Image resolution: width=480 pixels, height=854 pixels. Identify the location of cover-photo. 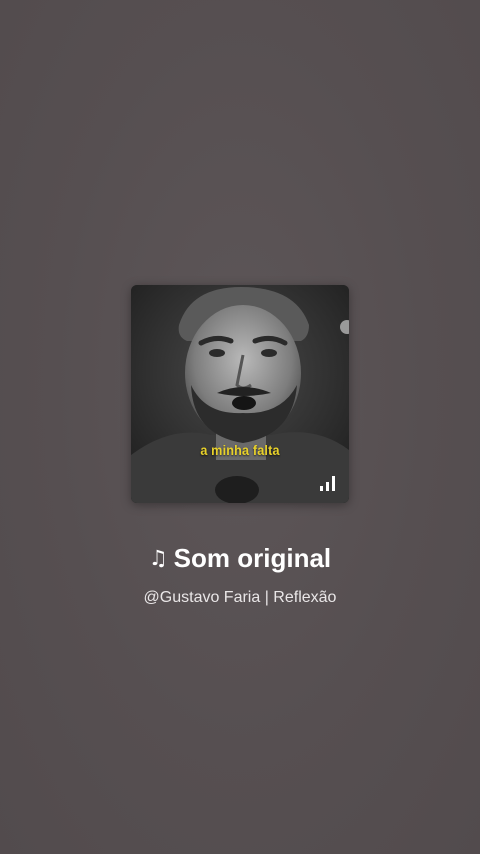
(240, 394).